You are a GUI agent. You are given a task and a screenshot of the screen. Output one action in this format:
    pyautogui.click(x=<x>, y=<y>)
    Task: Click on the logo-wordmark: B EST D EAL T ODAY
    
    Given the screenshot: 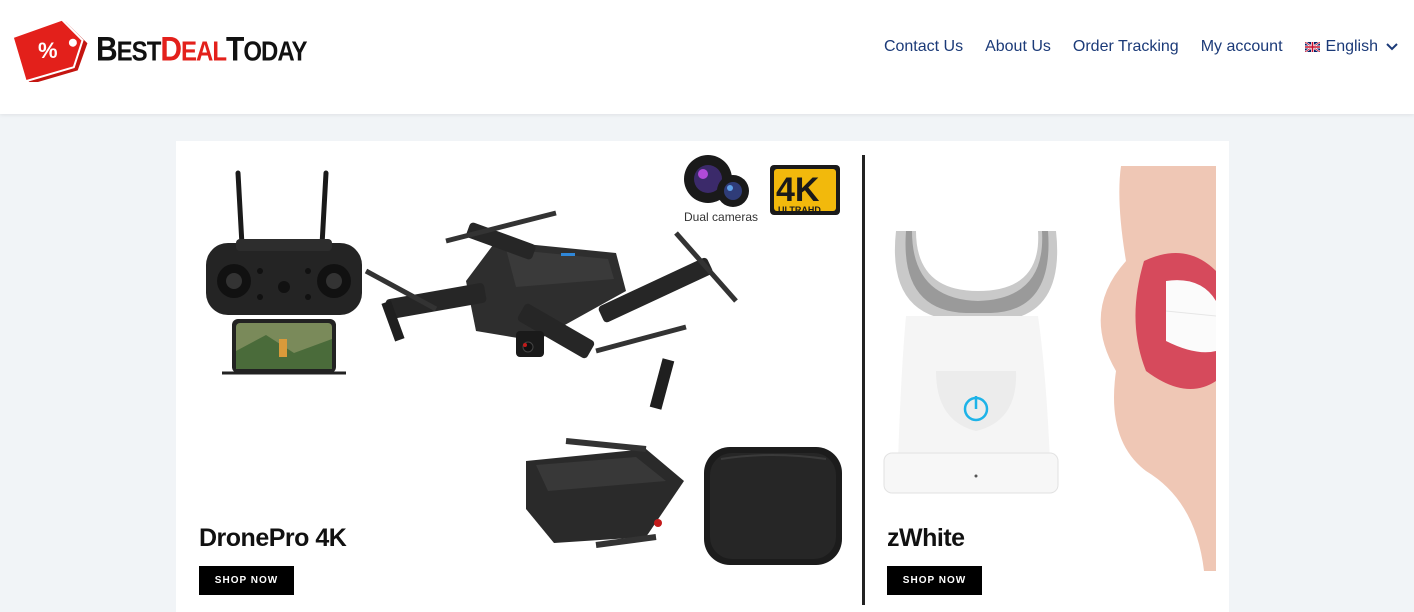 What is the action you would take?
    pyautogui.click(x=202, y=49)
    